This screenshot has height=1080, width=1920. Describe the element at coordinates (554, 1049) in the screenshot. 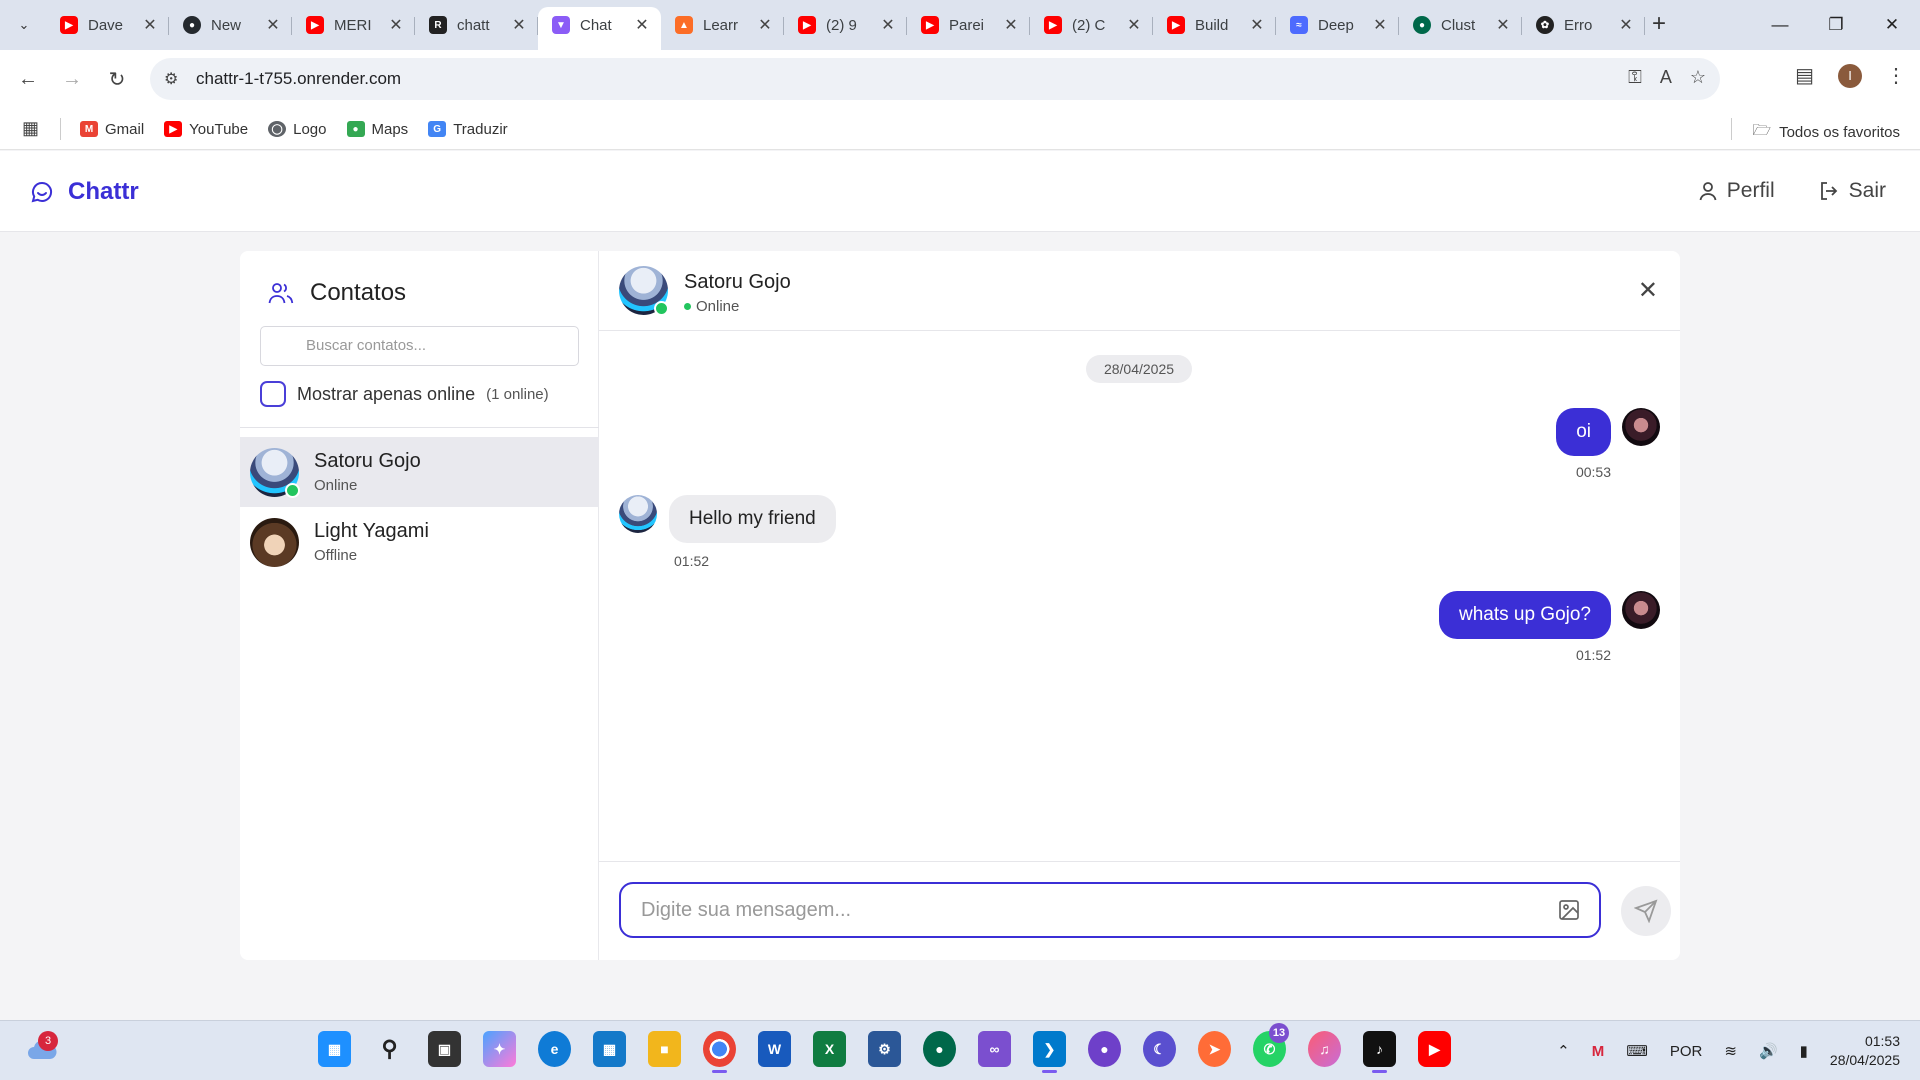

I see `edge-icon: e` at that location.